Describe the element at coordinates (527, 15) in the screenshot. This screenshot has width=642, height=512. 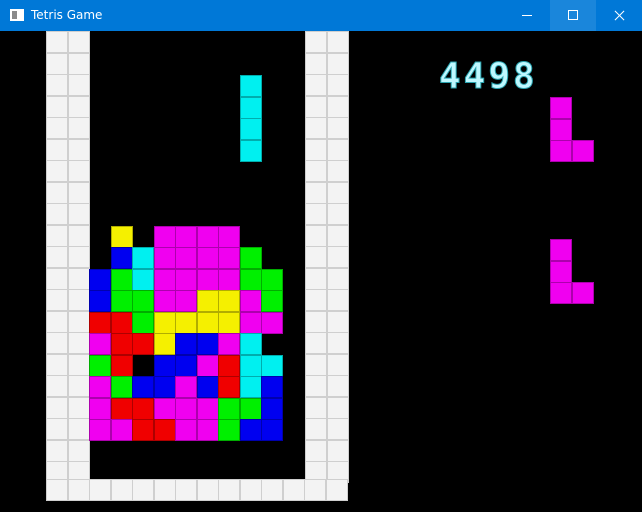
I see `minimize-button` at that location.